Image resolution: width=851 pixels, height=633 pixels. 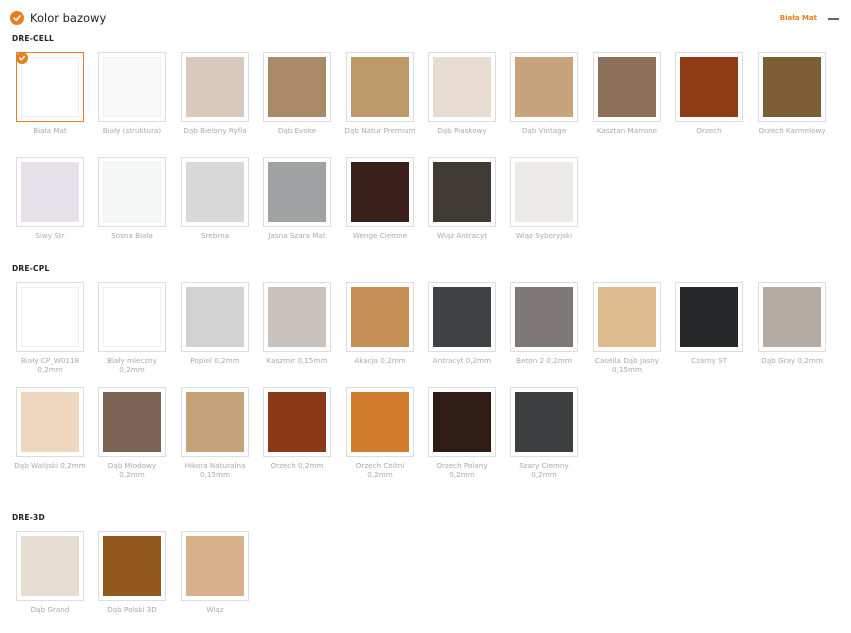 I want to click on check-icon, so click(x=17, y=18).